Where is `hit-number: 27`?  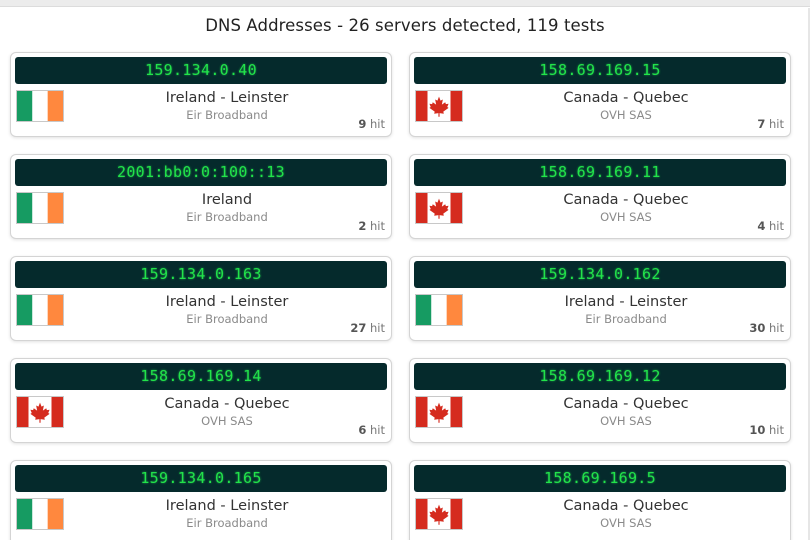
hit-number: 27 is located at coordinates (358, 328).